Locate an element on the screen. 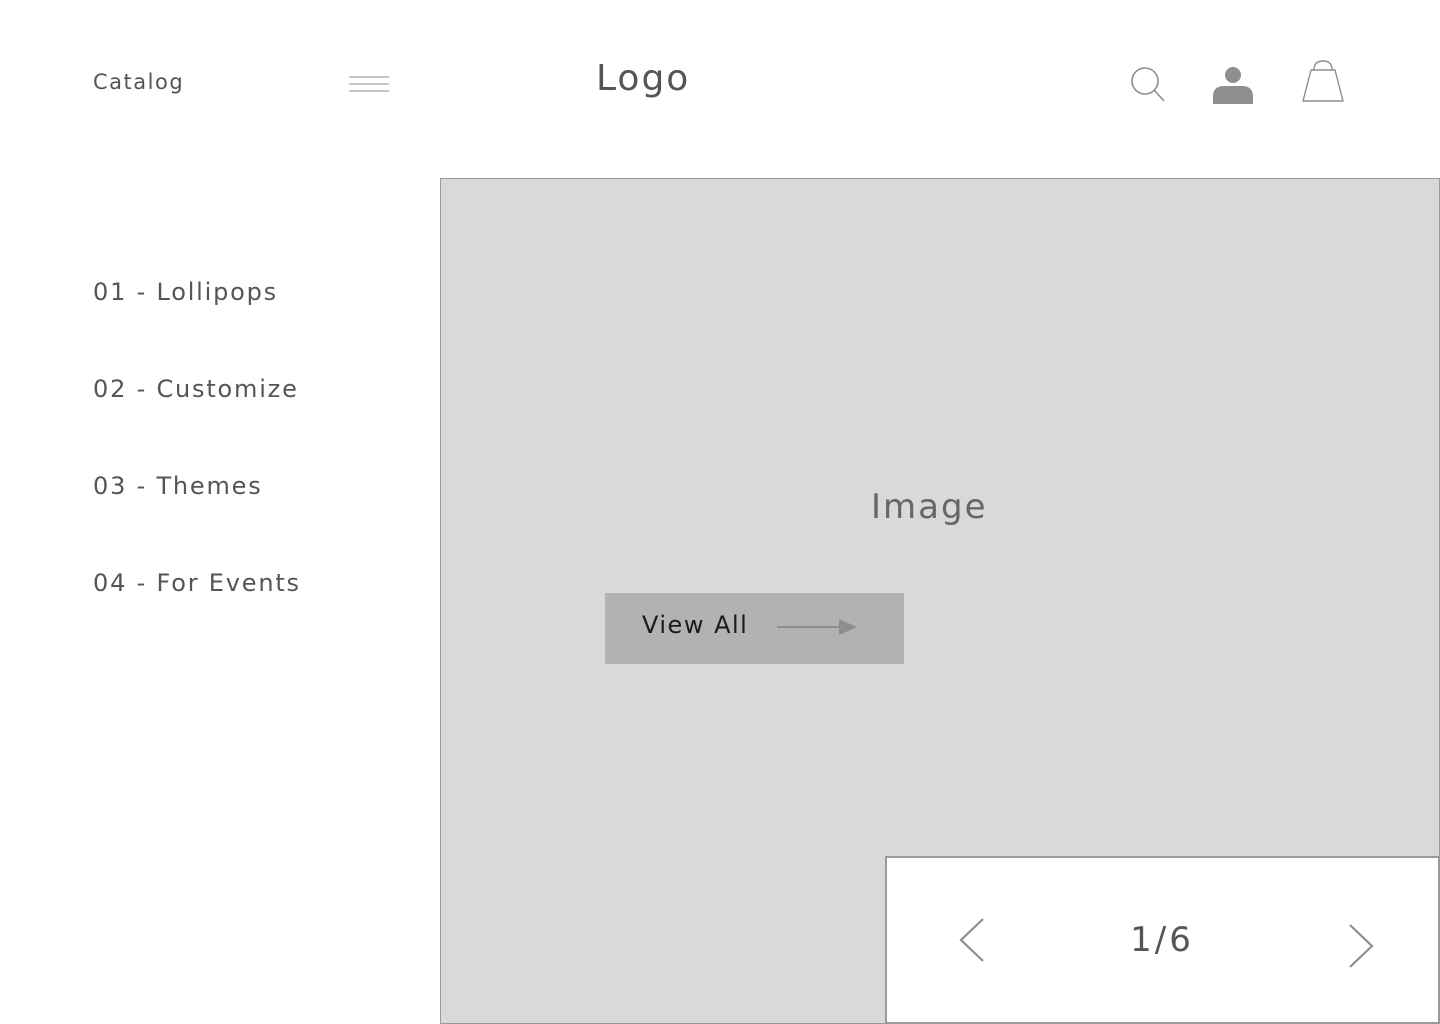  menu-button is located at coordinates (369, 85).